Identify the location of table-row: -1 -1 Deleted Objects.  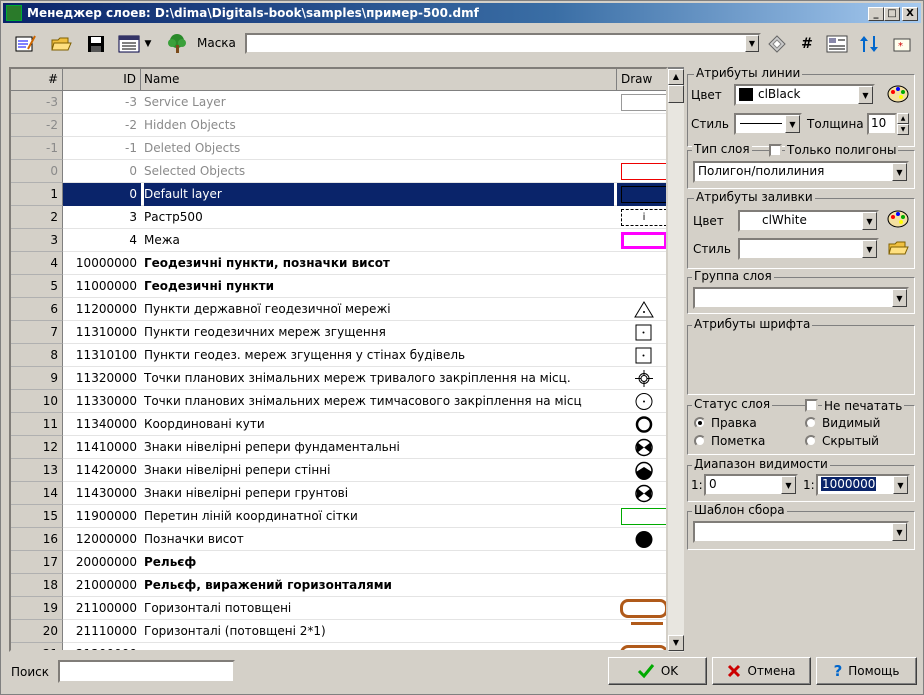
(338, 148).